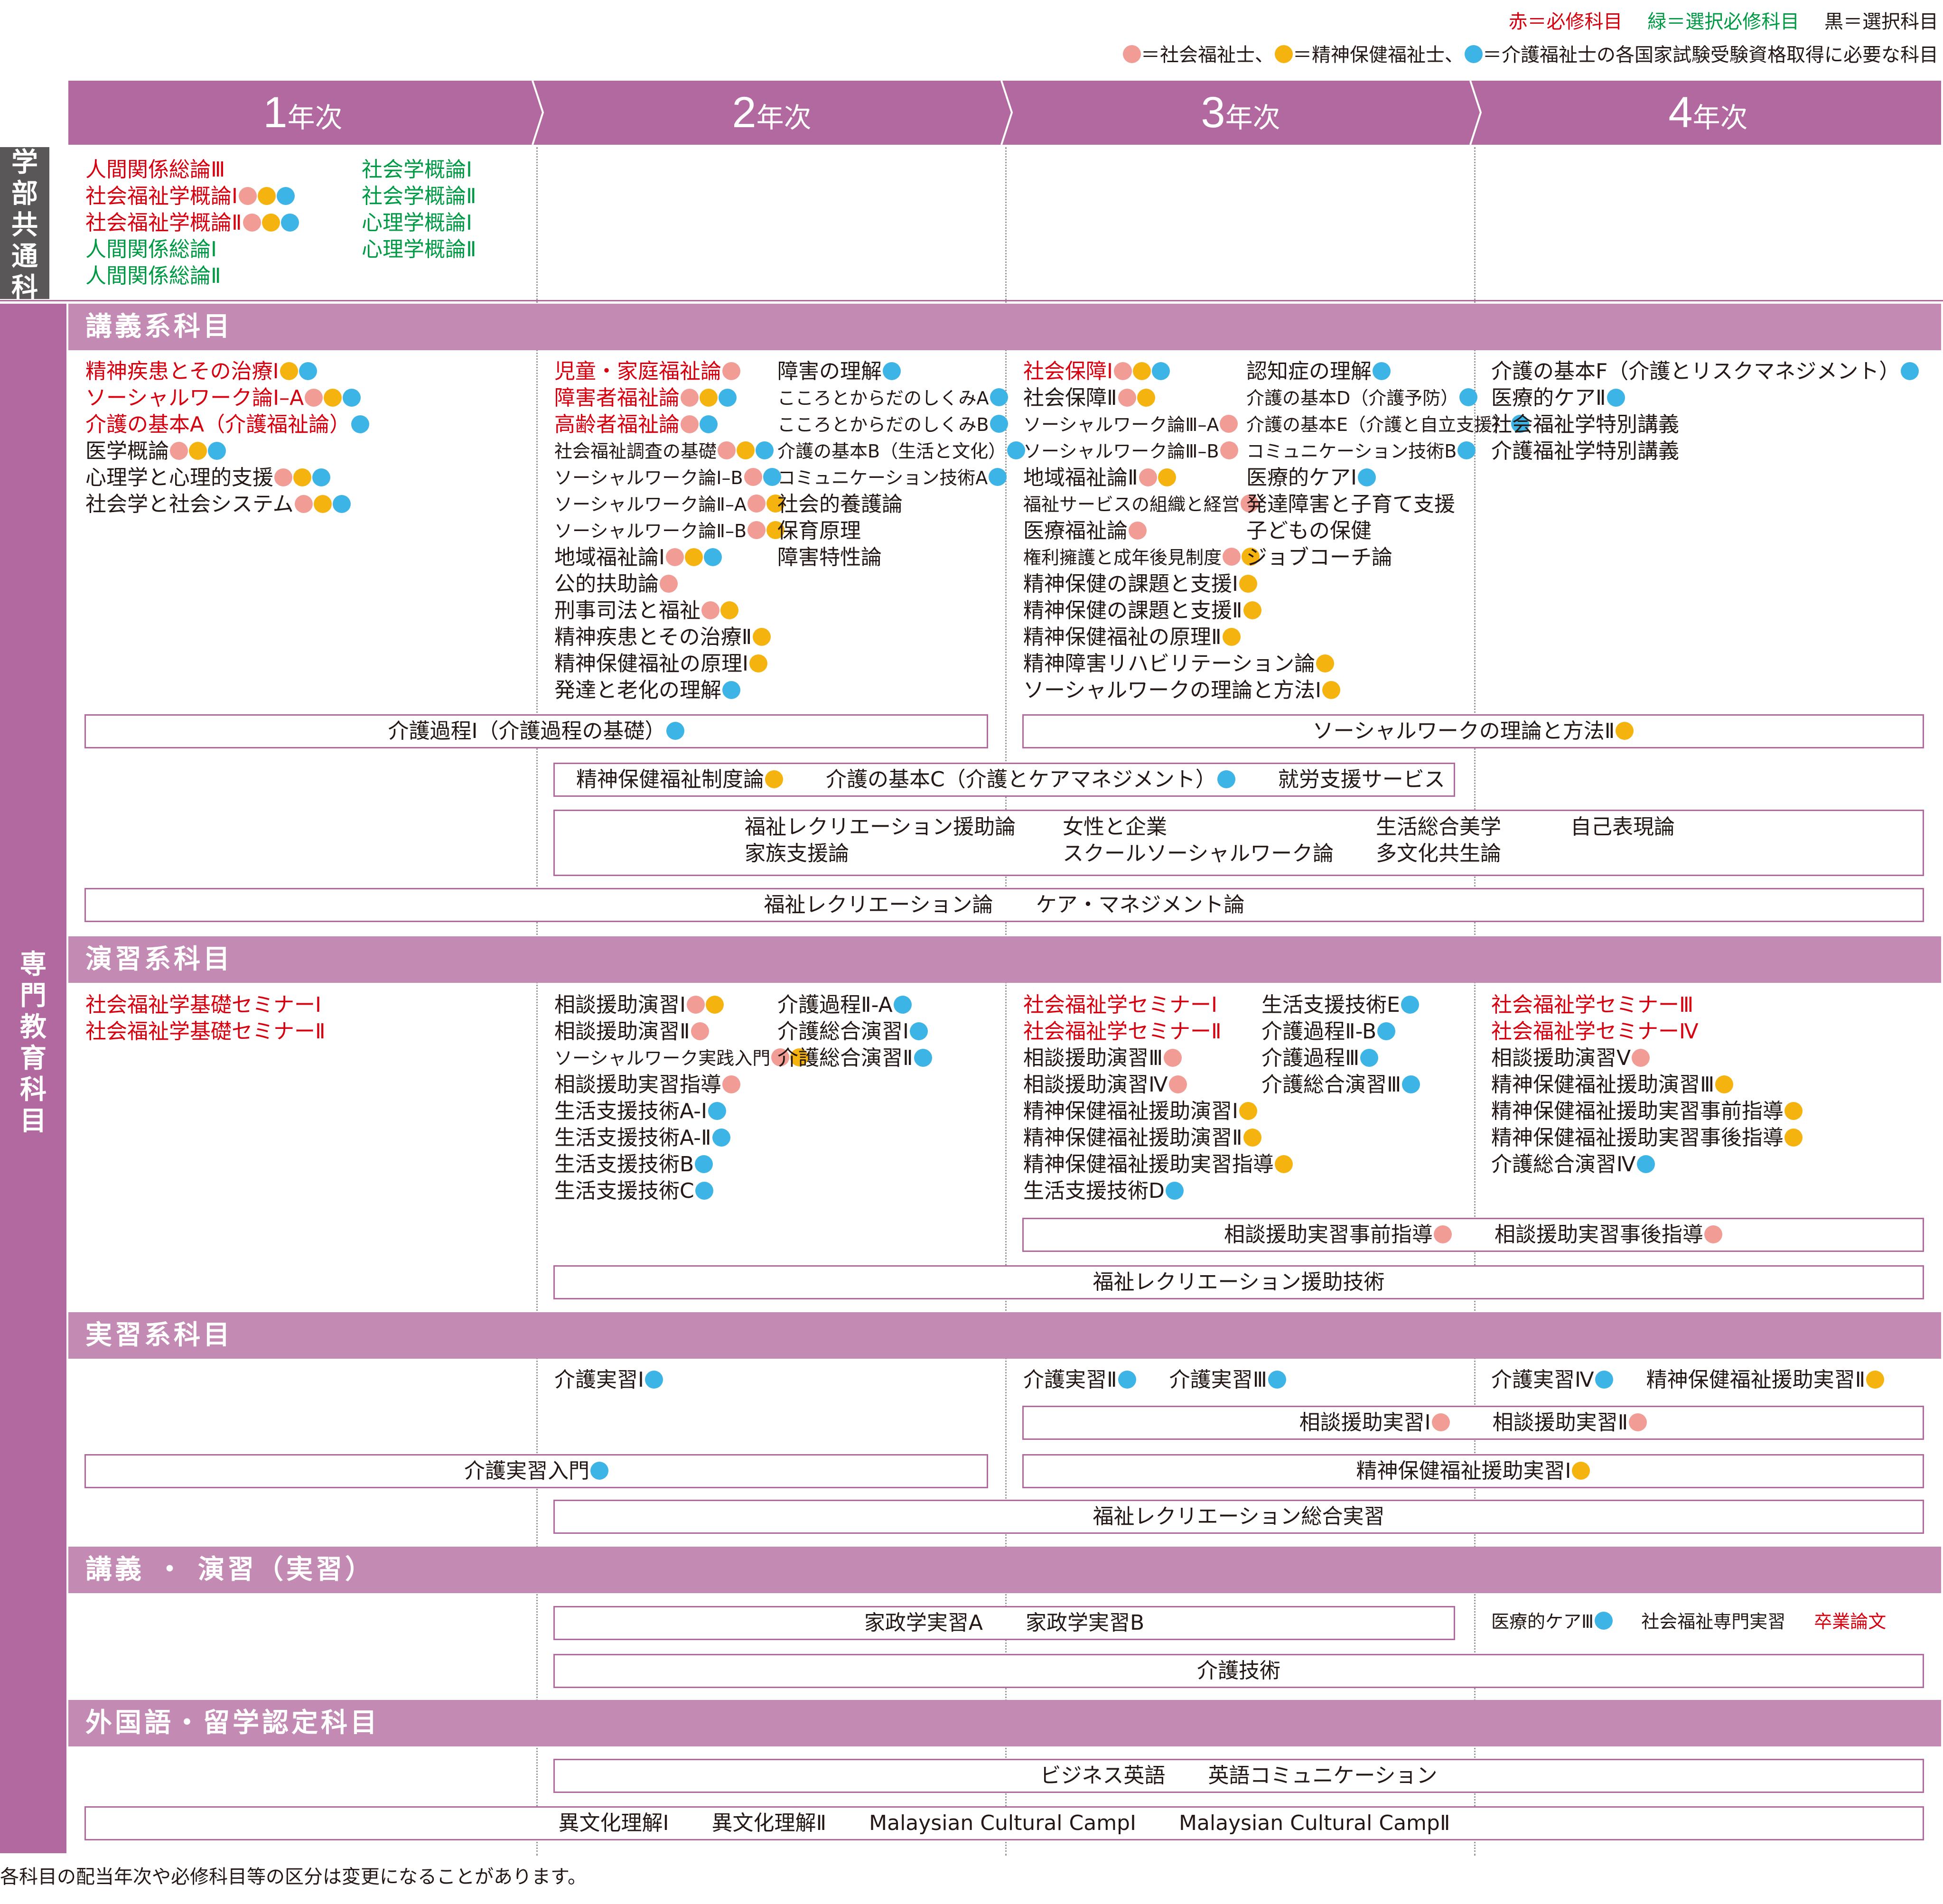 Image resolution: width=1943 pixels, height=1904 pixels. Describe the element at coordinates (669, 451) in the screenshot. I see `course-item: 社会福祉調査の基礎` at that location.